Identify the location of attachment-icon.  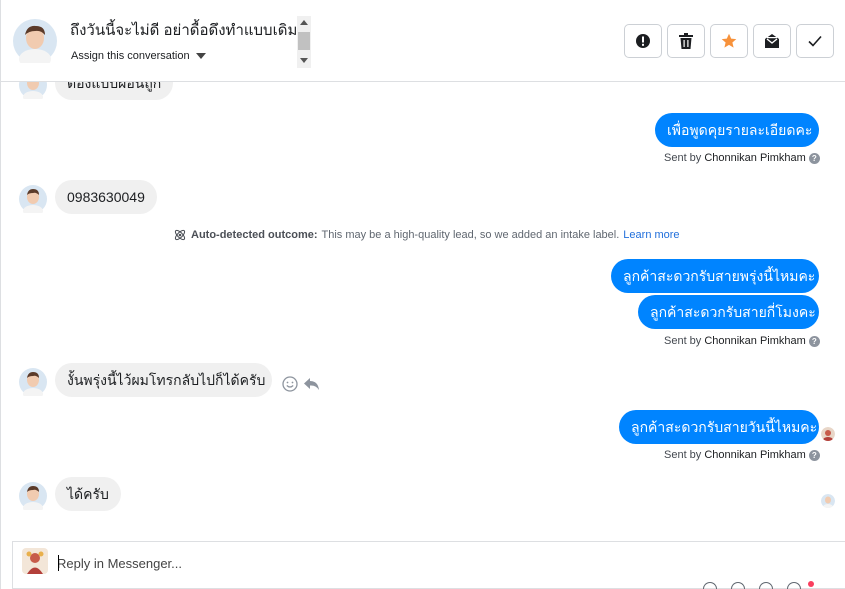
(710, 585).